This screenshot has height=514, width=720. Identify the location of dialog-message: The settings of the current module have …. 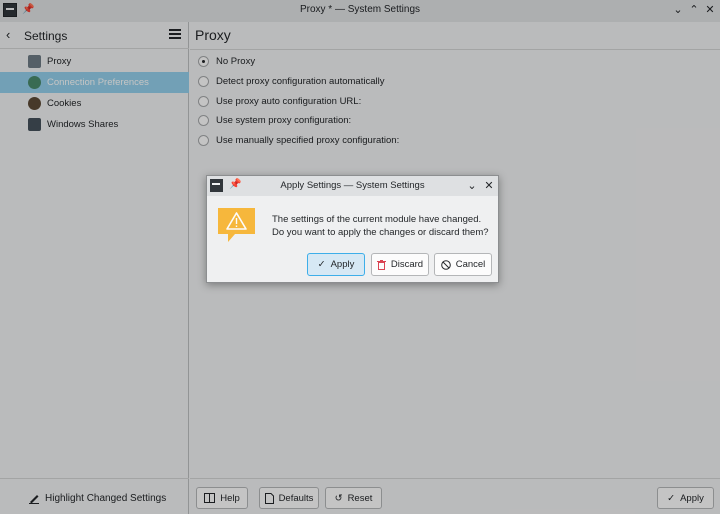
(383, 226).